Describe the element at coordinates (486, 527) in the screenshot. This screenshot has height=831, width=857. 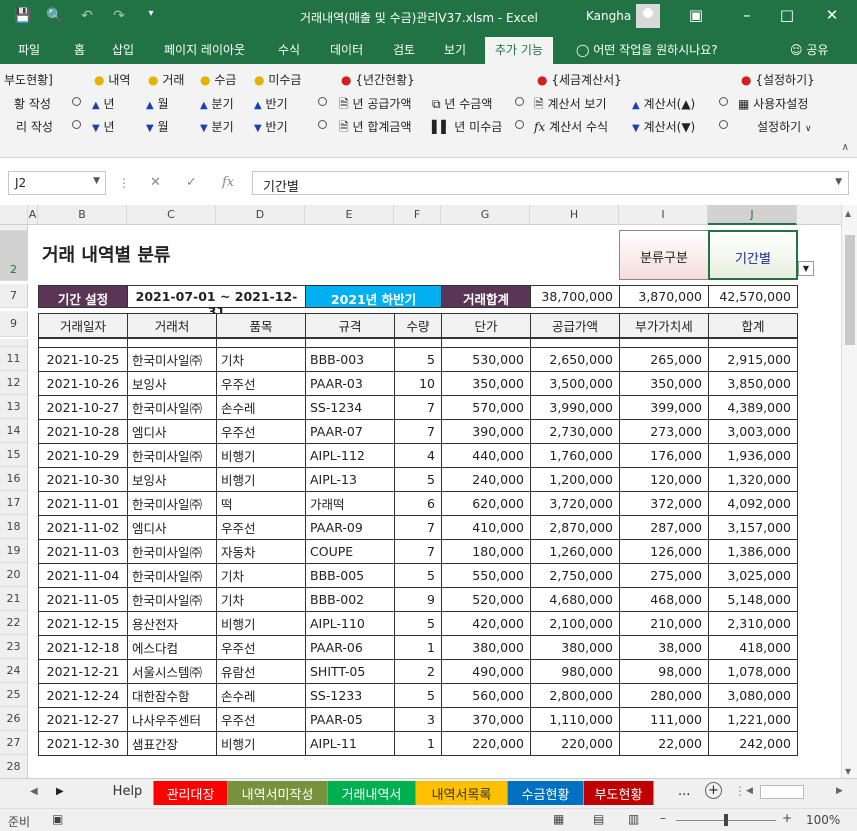
I see `price-cell: 410,000` at that location.